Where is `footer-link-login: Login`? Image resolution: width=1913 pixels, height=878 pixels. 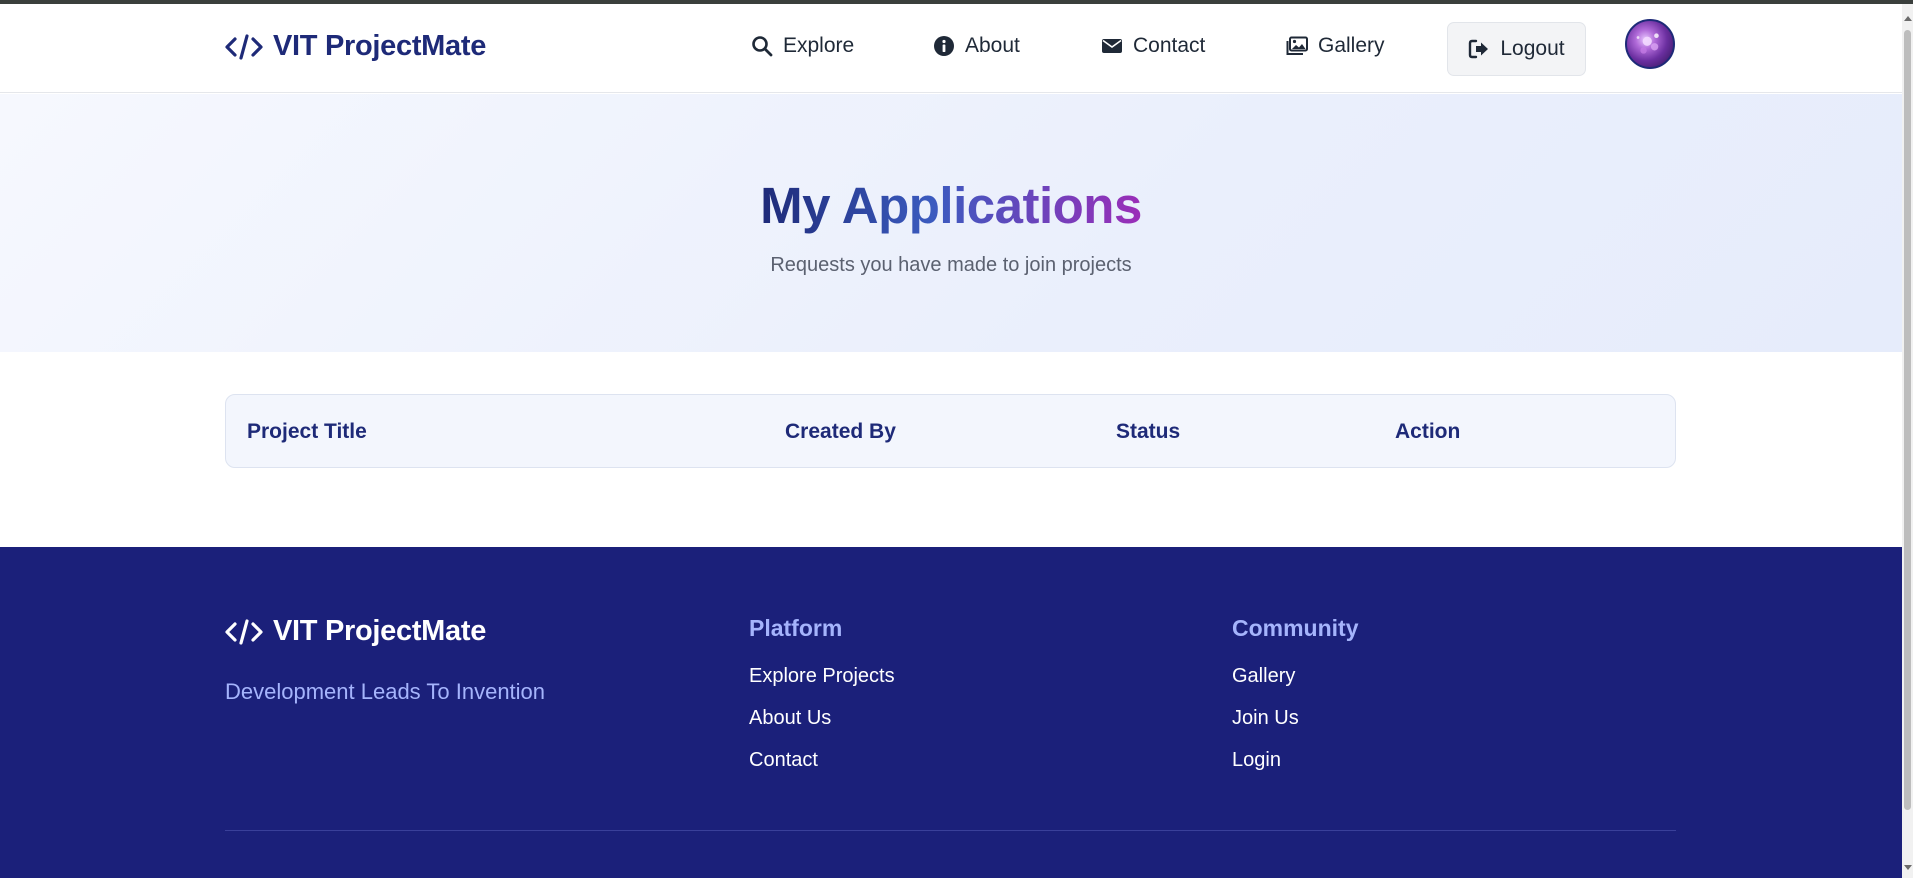
footer-link-login: Login is located at coordinates (1295, 760).